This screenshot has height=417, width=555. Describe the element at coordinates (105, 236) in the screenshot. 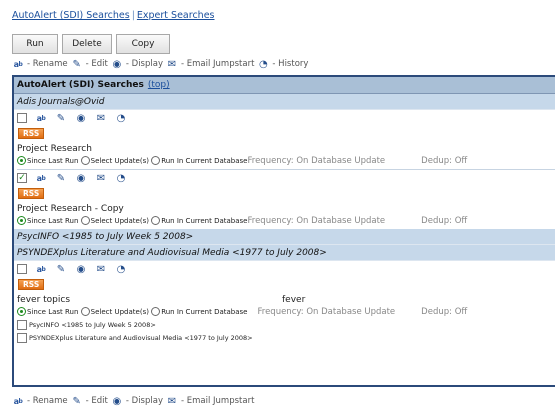

I see `database-name: PsycINFO <1985 to July Week 5 2008>` at that location.